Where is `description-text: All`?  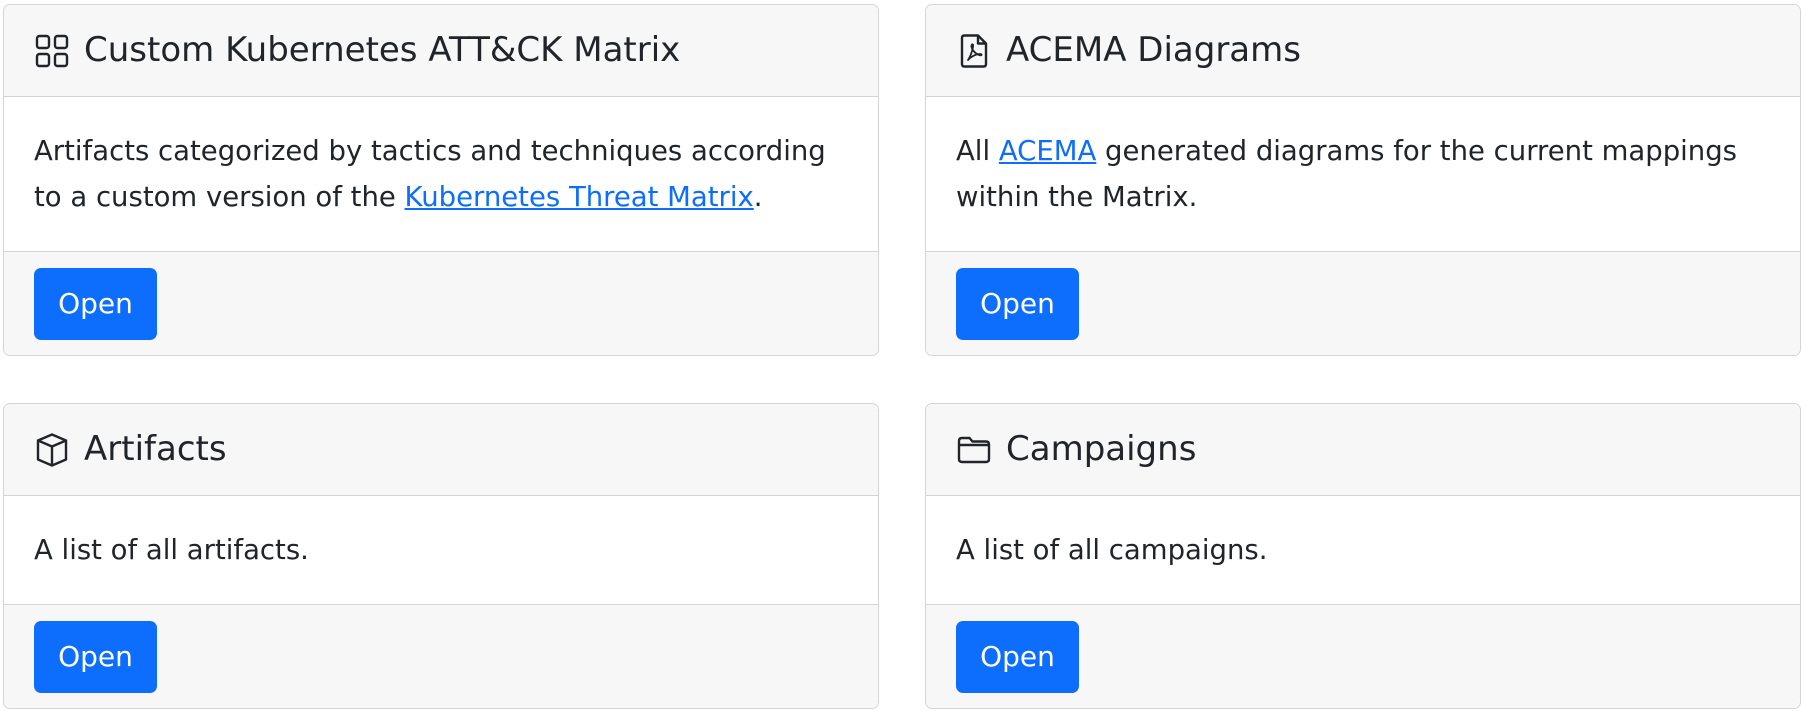 description-text: All is located at coordinates (977, 151).